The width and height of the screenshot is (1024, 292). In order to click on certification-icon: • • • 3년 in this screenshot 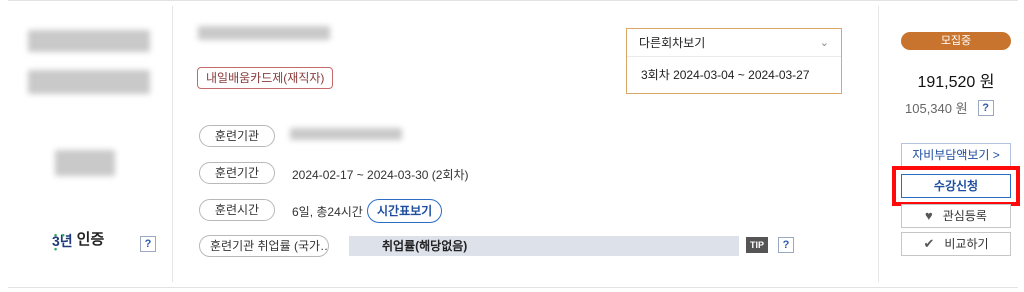, I will do `click(62, 241)`.